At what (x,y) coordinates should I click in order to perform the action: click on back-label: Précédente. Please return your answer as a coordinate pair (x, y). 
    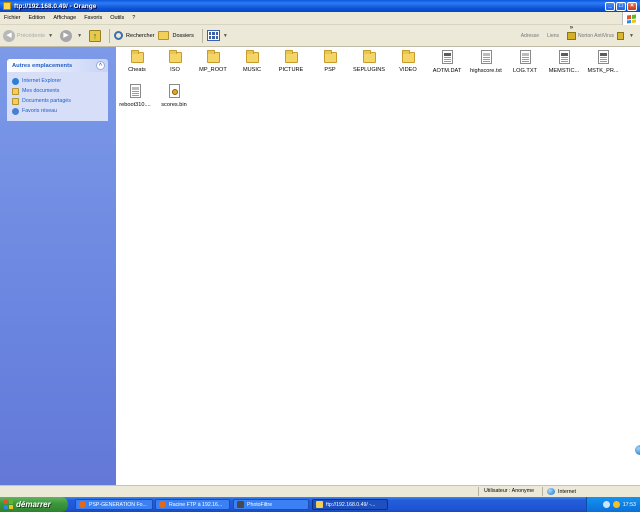
    Looking at the image, I should click on (31, 35).